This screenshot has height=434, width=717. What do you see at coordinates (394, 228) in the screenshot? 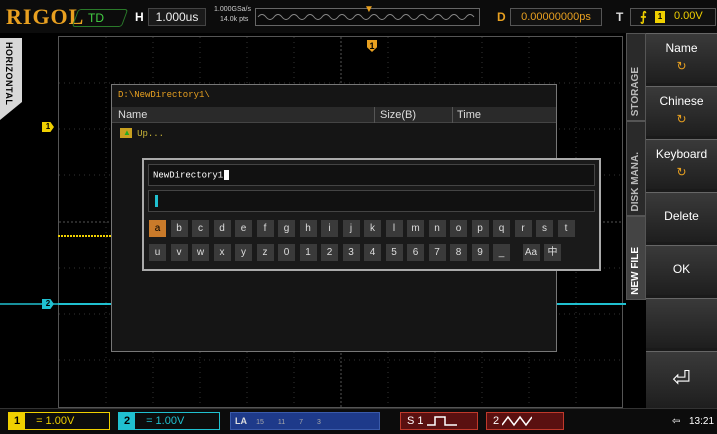
I see `key-l: l` at bounding box center [394, 228].